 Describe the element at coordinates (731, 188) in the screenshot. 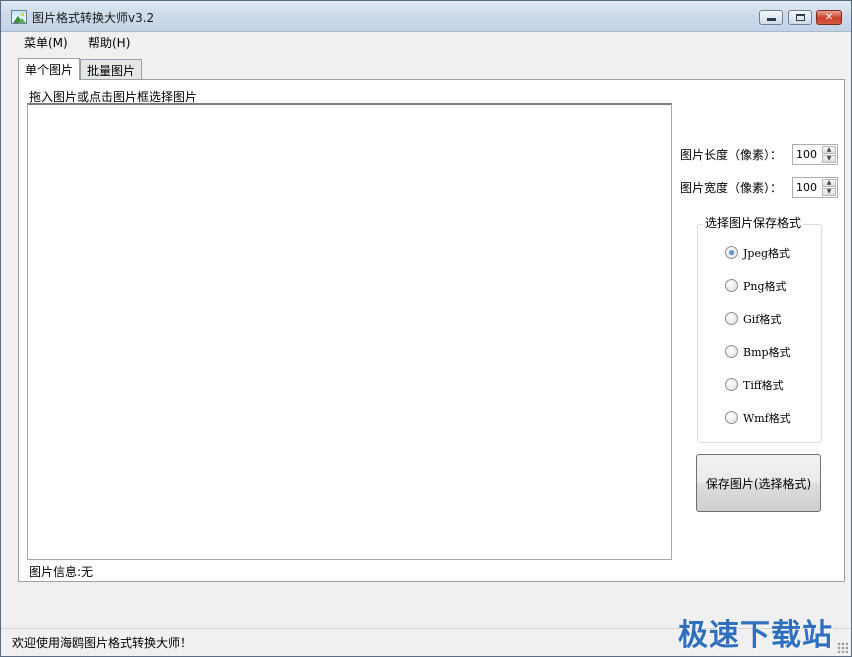

I see `image-width-label: 图片宽度（像素）：` at that location.